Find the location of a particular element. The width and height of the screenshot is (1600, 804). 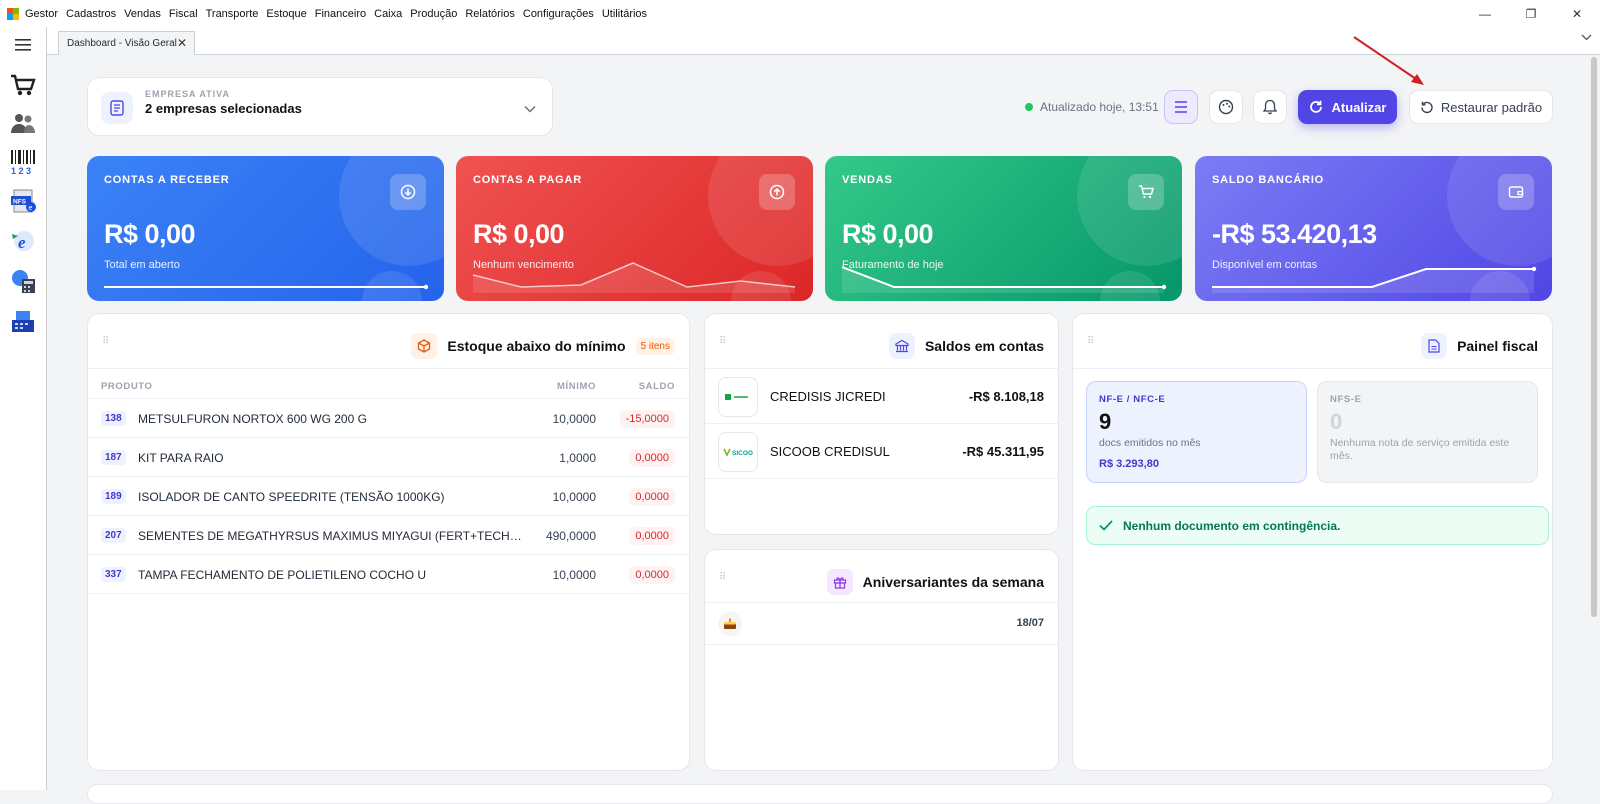

empresa-selector: EMPRESA ATIVA 2 empresas selecionadas is located at coordinates (320, 106).